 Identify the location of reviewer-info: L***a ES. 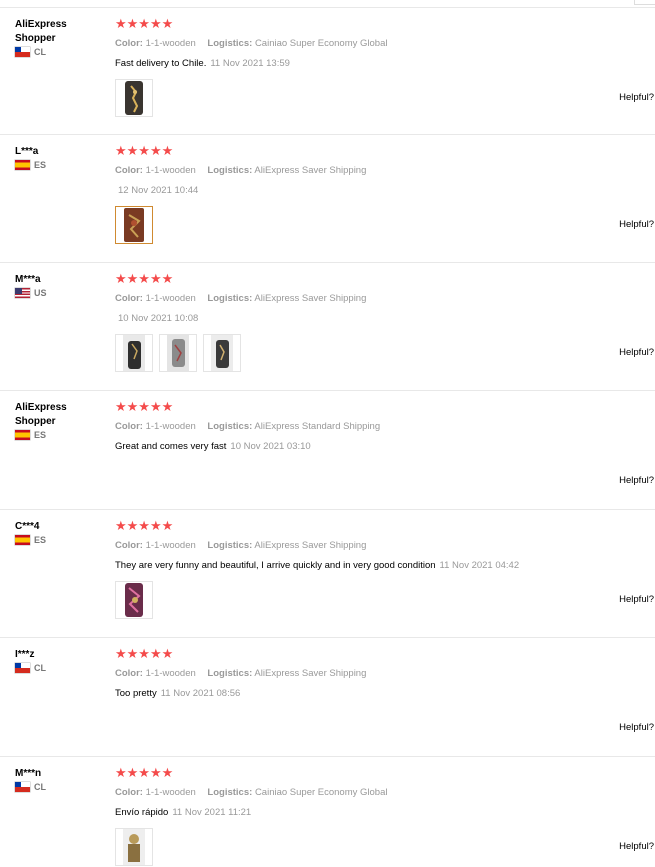
(57, 157).